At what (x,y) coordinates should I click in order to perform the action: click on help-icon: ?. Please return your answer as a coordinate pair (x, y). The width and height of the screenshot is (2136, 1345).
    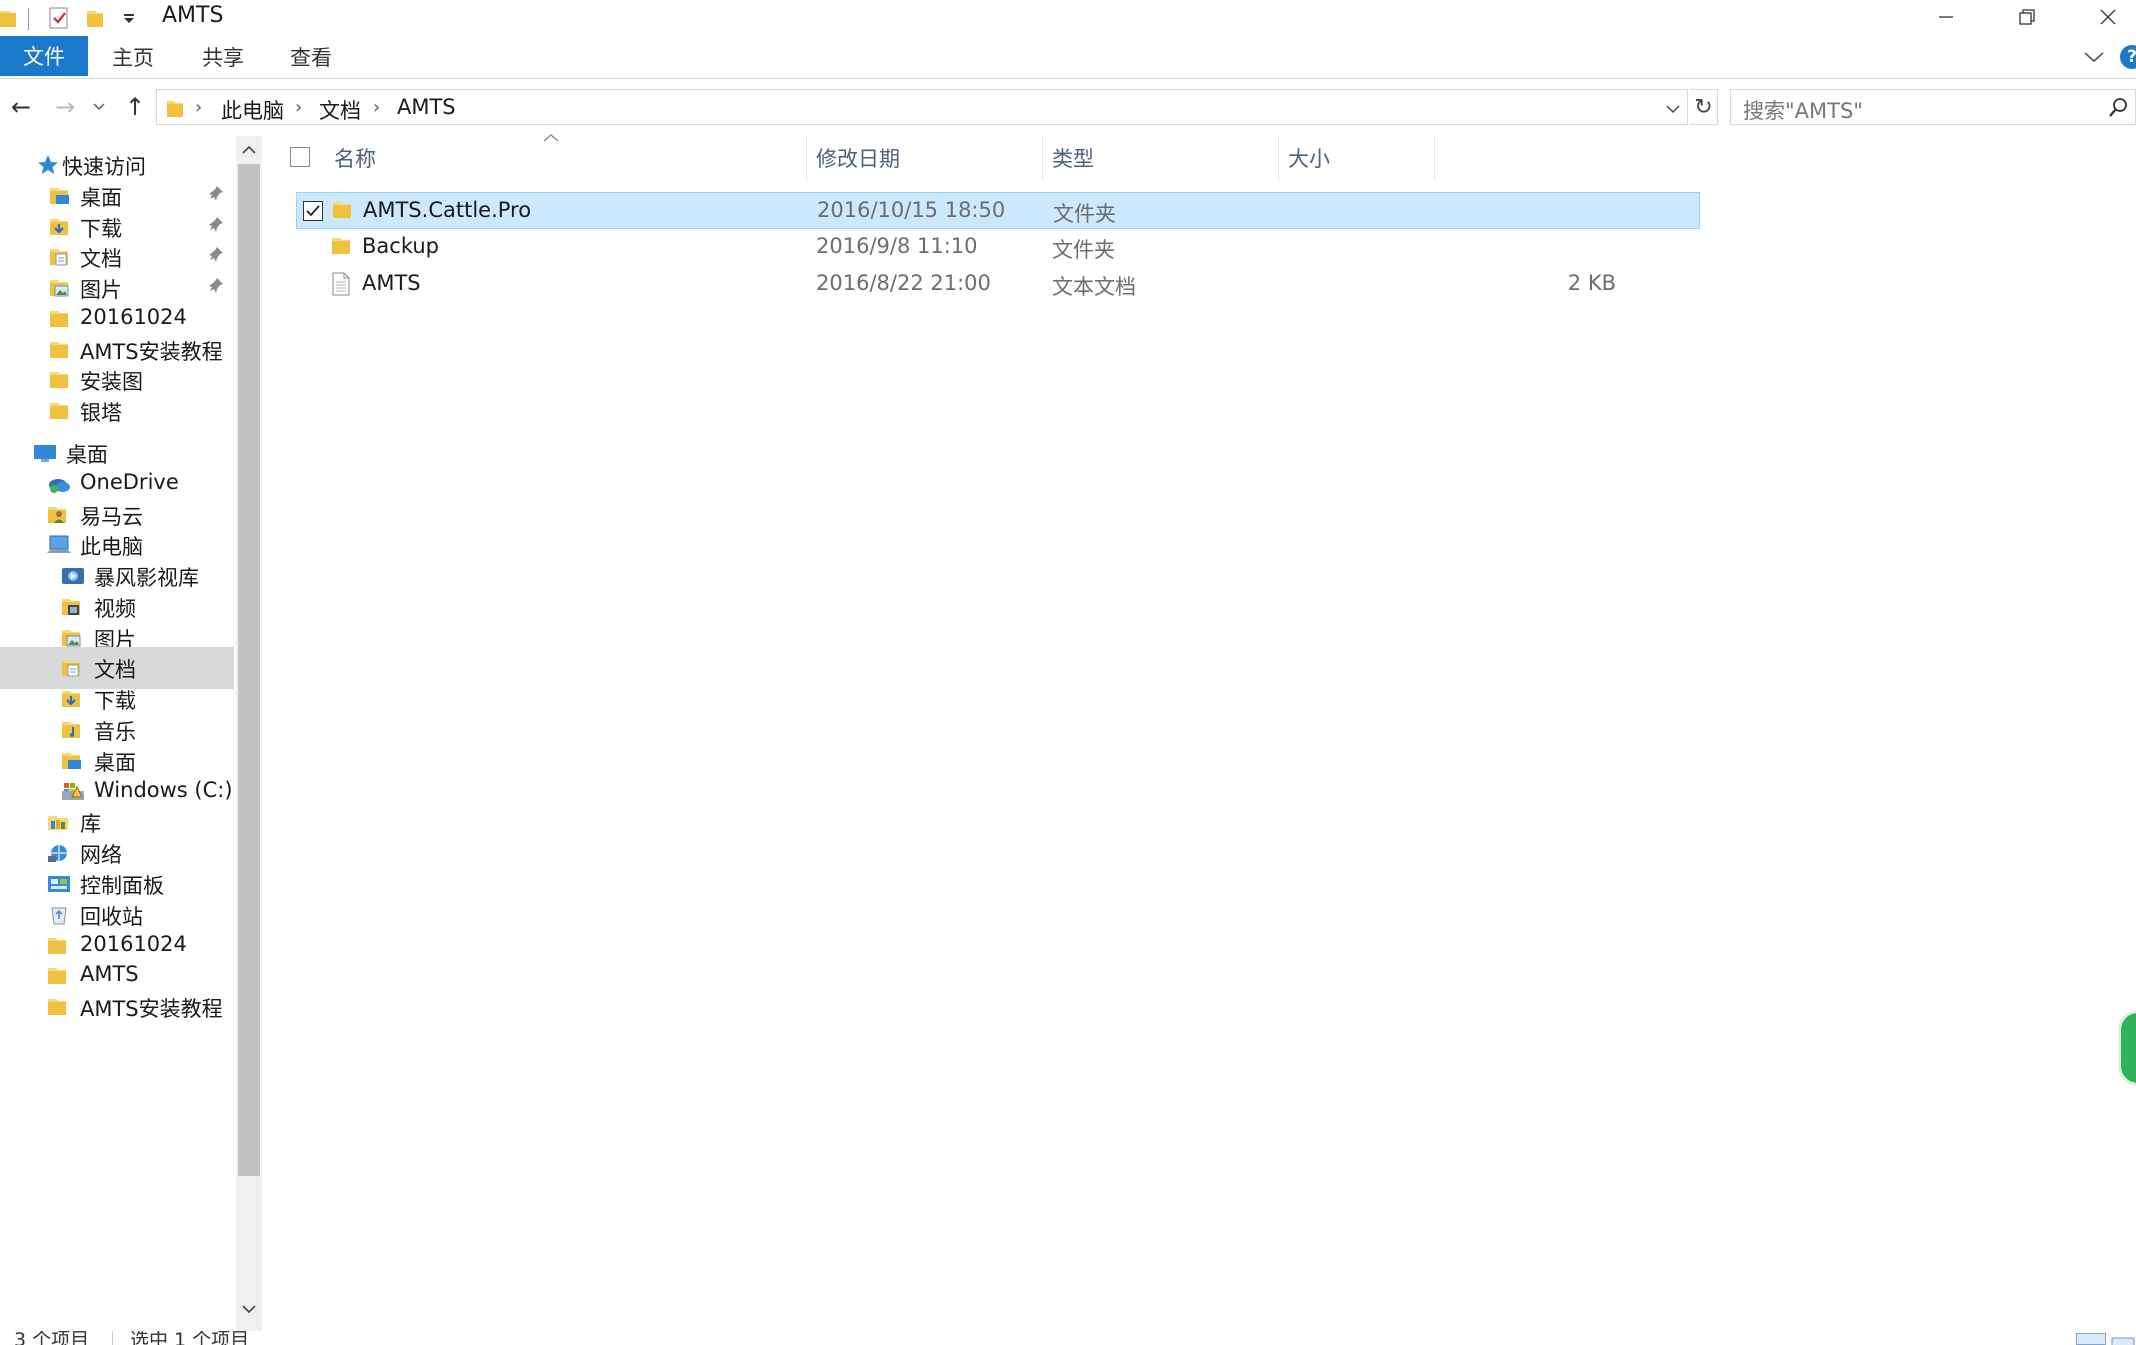
    Looking at the image, I should click on (2128, 57).